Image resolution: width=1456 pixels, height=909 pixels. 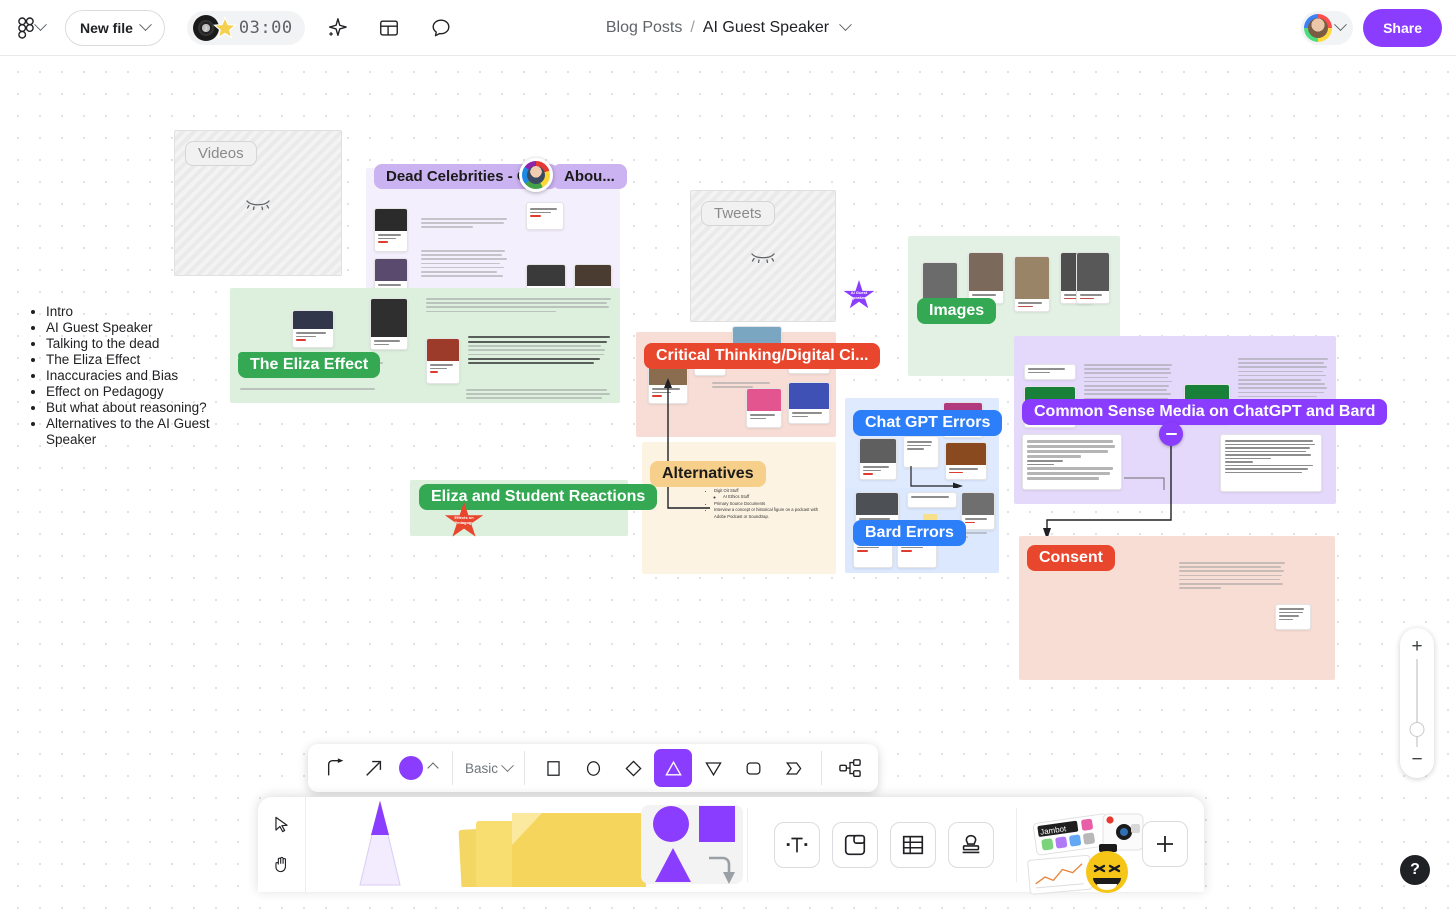 What do you see at coordinates (538, 497) in the screenshot?
I see `section-eliza-reactions-label: Eliza and Student Reactions` at bounding box center [538, 497].